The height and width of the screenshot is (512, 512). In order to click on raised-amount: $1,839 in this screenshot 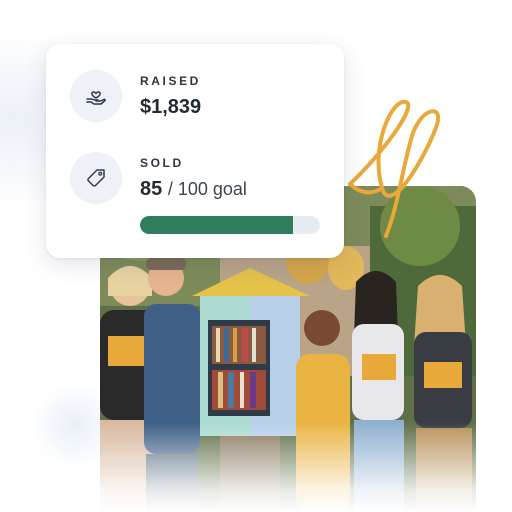, I will do `click(171, 107)`.